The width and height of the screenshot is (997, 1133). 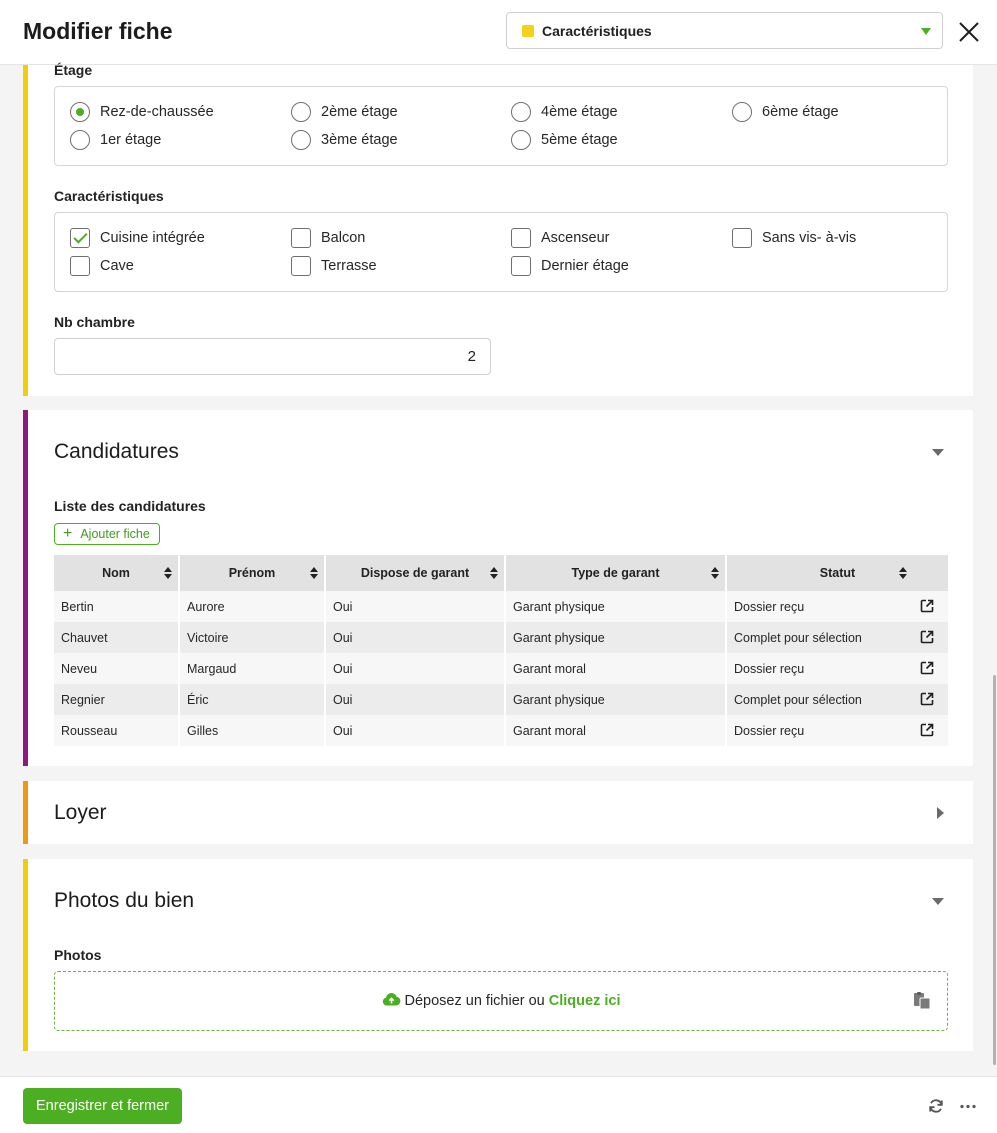 I want to click on candidatures-title: Candidatures, so click(x=116, y=451).